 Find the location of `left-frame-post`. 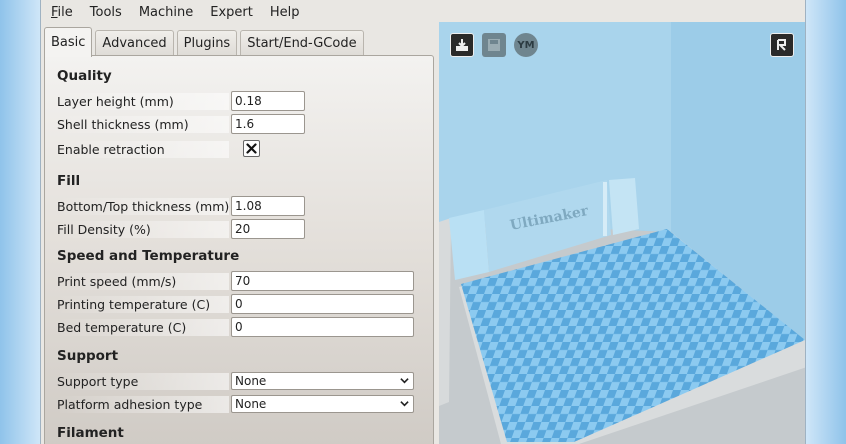

left-frame-post is located at coordinates (445, 312).